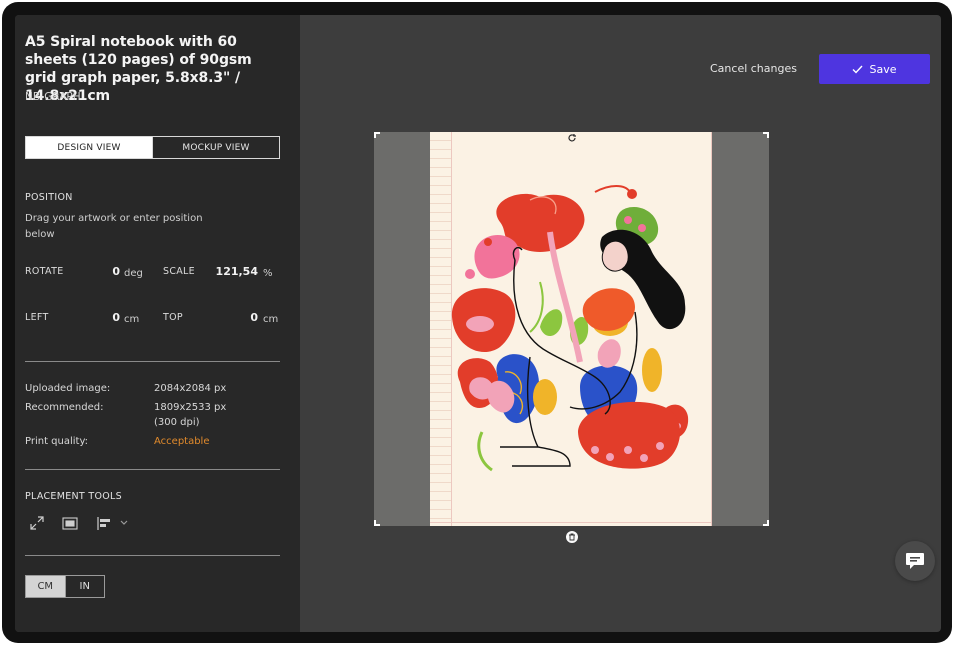 The width and height of the screenshot is (954, 646). I want to click on check-icon, so click(857, 69).